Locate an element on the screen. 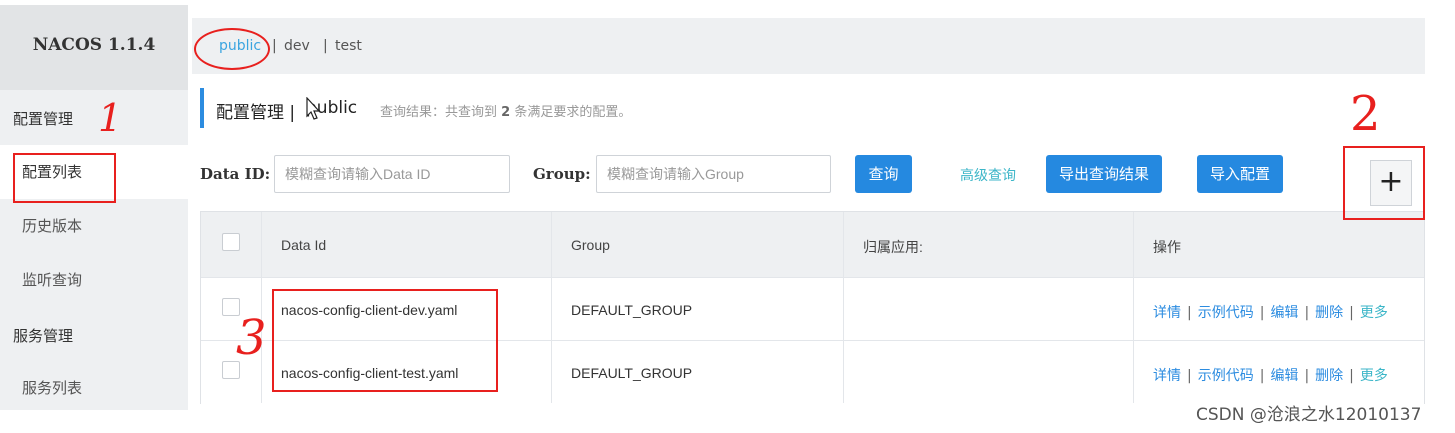 This screenshot has height=433, width=1455. group-label: Group: is located at coordinates (562, 174).